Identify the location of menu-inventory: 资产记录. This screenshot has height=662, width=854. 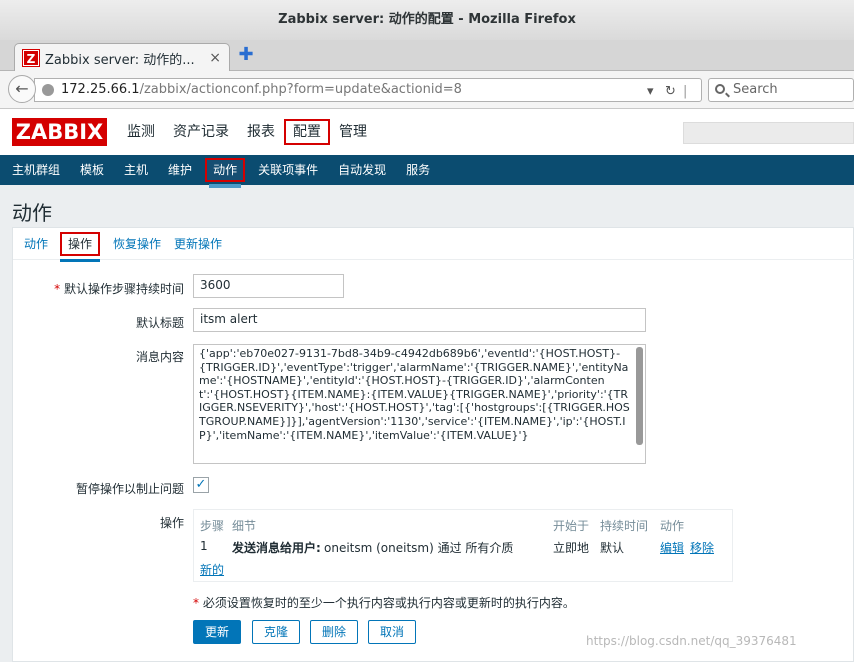
(201, 132).